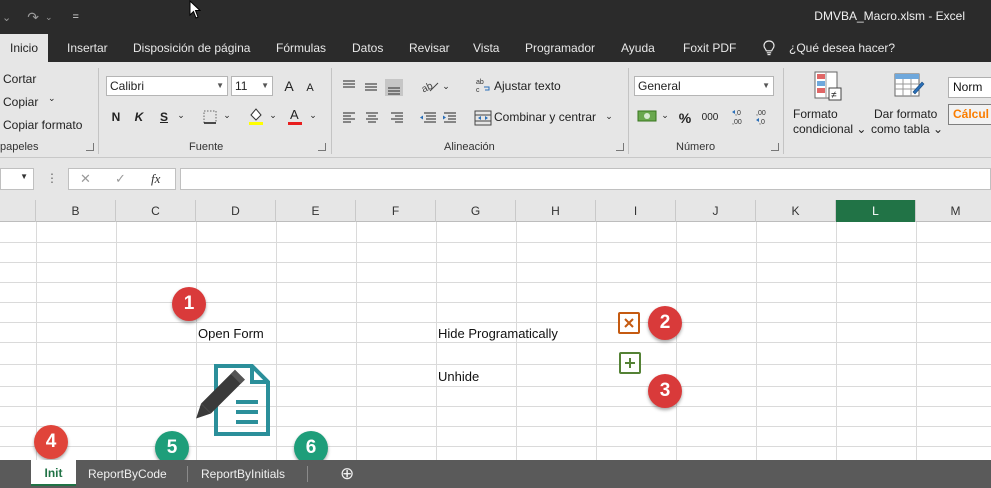  What do you see at coordinates (476, 211) in the screenshot?
I see `column-header: G` at bounding box center [476, 211].